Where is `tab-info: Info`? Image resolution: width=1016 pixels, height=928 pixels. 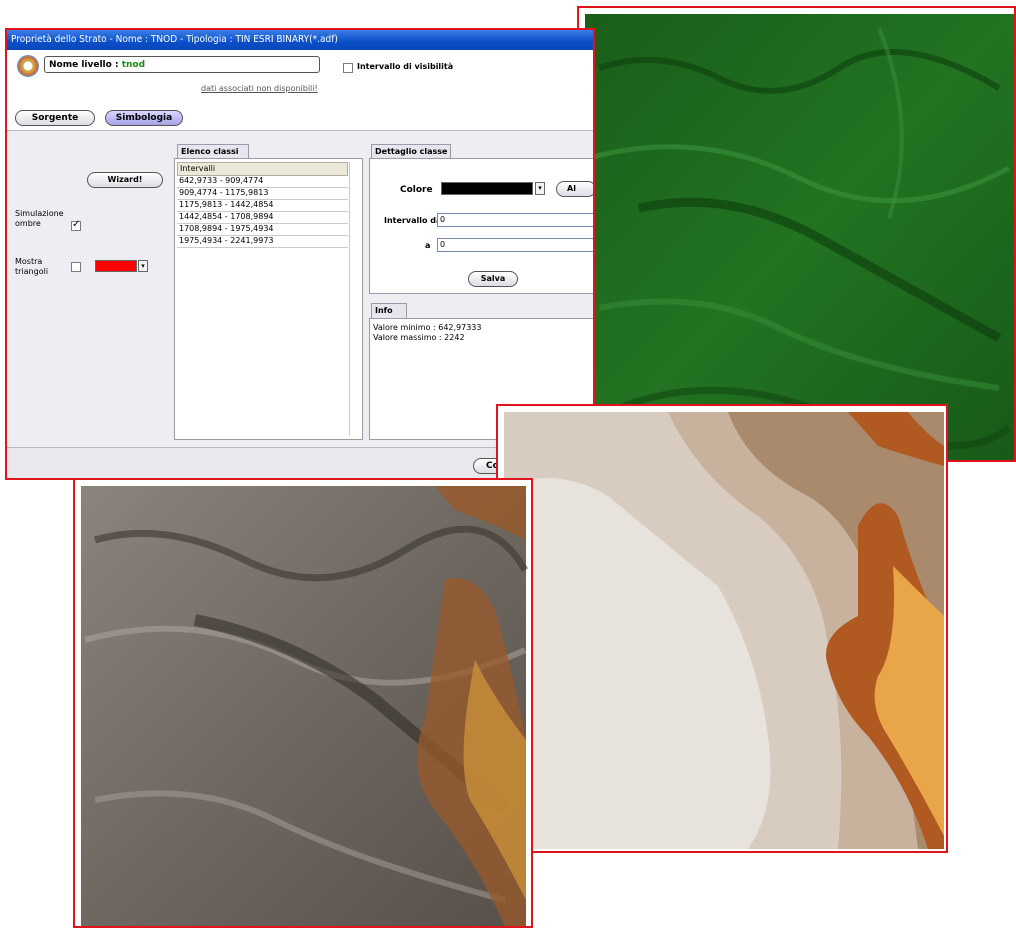
tab-info: Info is located at coordinates (389, 310).